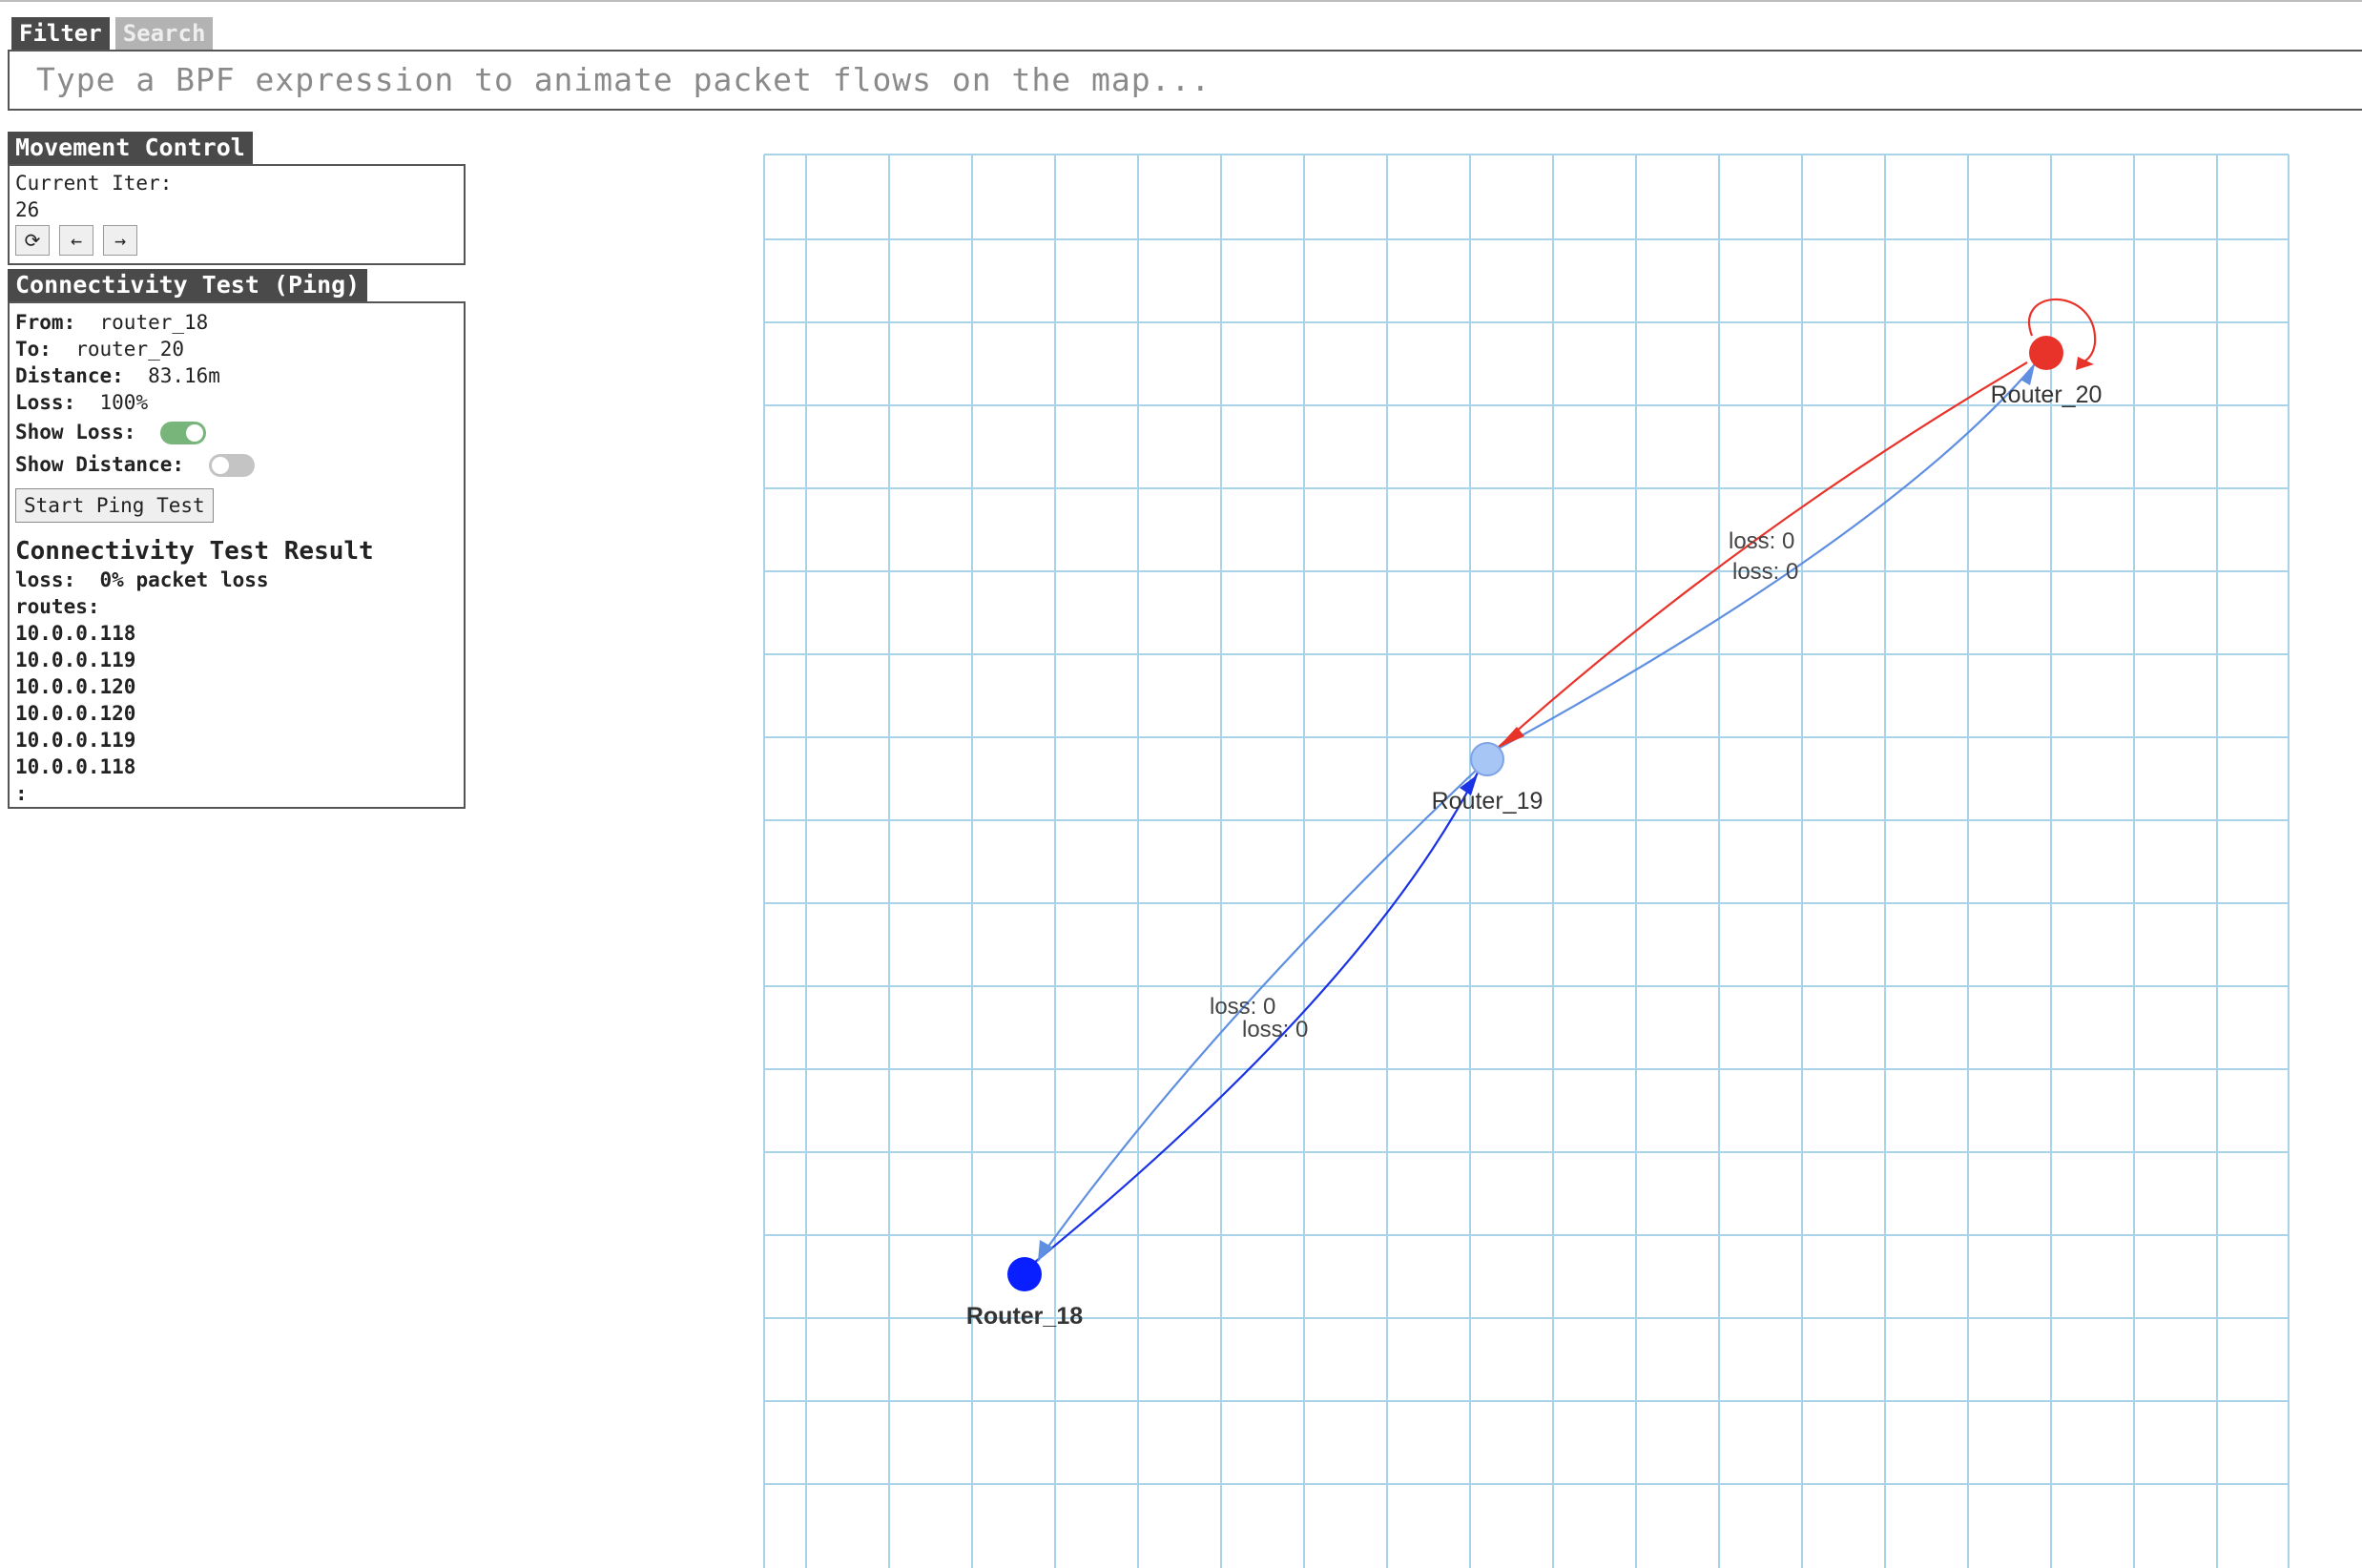 The image size is (2362, 1568). What do you see at coordinates (1488, 801) in the screenshot?
I see `router-label: Router_19` at bounding box center [1488, 801].